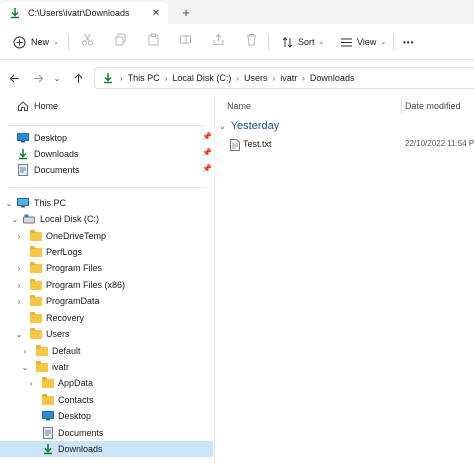 This screenshot has width=474, height=463. I want to click on nav-item-program-files: › Program Files, so click(58, 268).